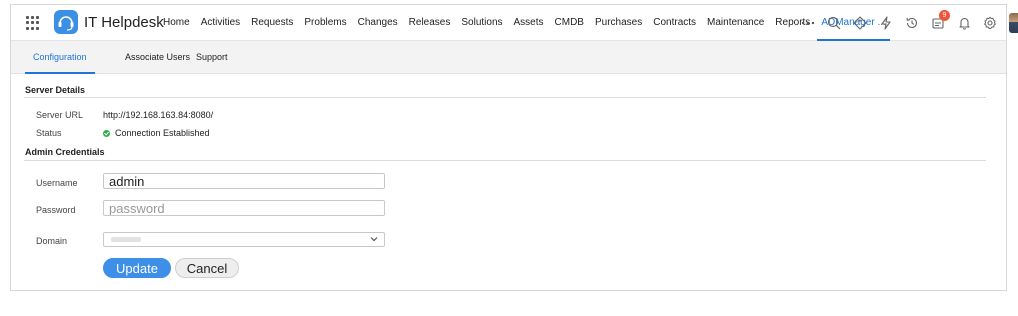 This screenshot has height=316, width=1018. Describe the element at coordinates (55, 90) in the screenshot. I see `server-details-heading: Server Details` at that location.